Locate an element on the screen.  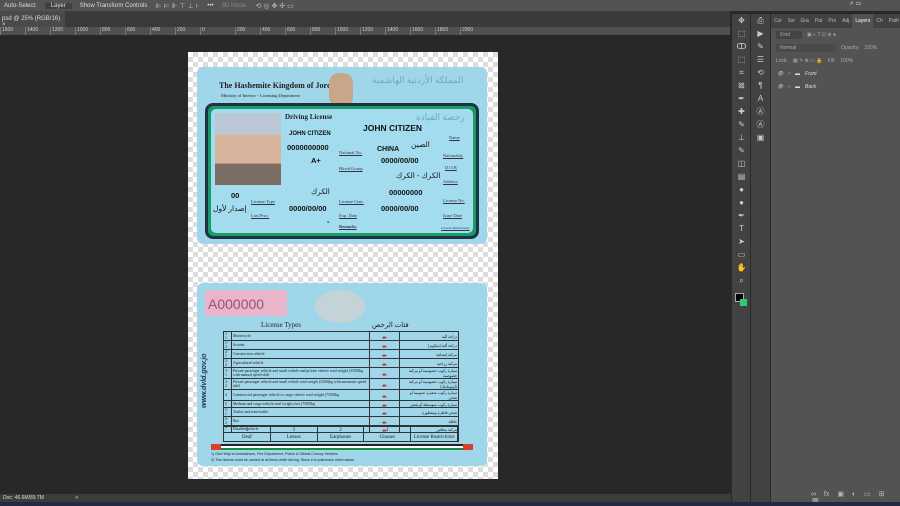
pen-tool-icon: ✒ is located at coordinates (741, 215).